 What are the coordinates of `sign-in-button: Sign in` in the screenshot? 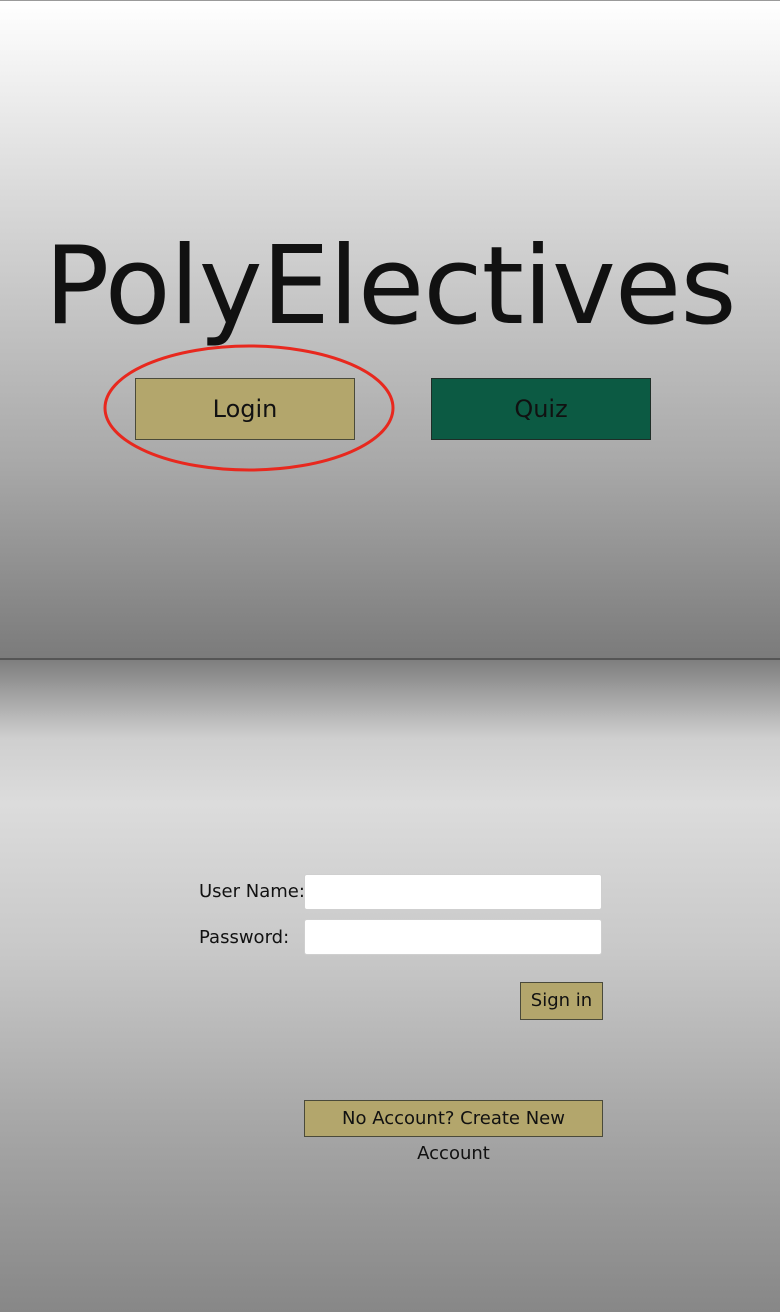 It's located at (561, 1001).